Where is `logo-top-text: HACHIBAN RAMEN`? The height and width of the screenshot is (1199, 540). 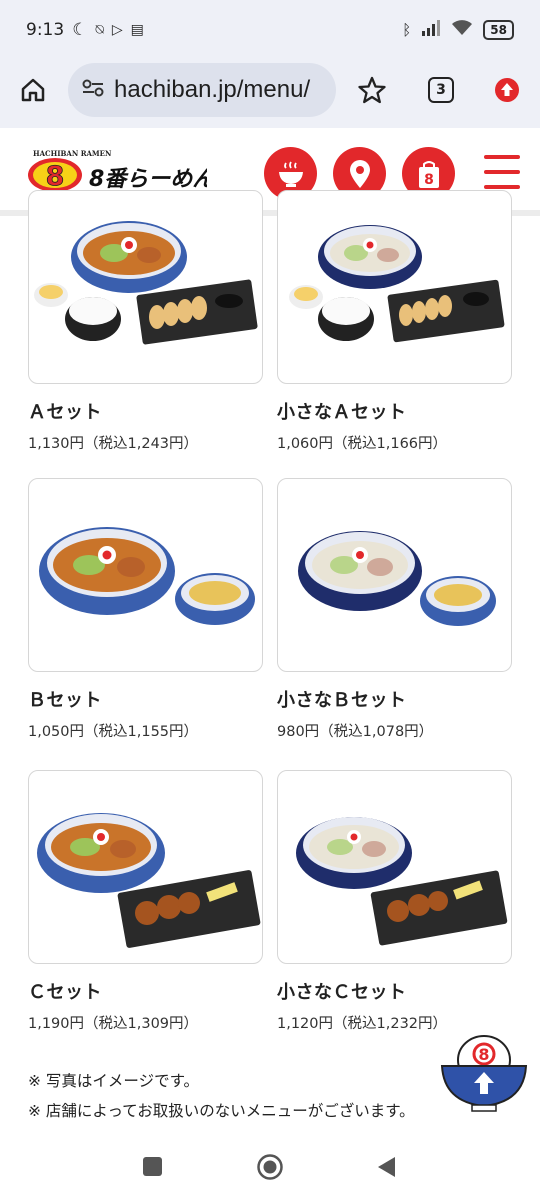
logo-top-text: HACHIBAN RAMEN is located at coordinates (72, 153).